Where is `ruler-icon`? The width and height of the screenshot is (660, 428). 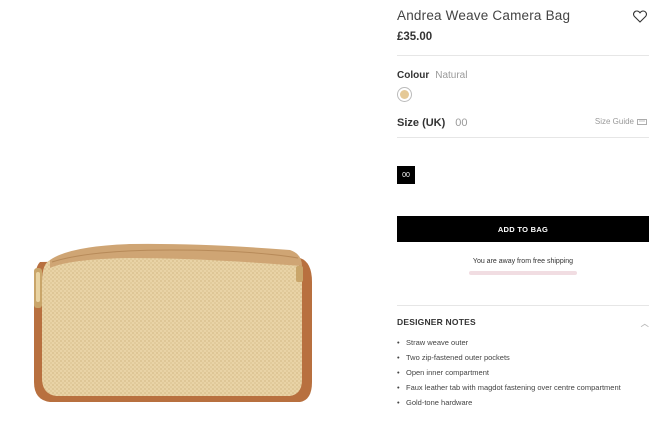
ruler-icon is located at coordinates (642, 121).